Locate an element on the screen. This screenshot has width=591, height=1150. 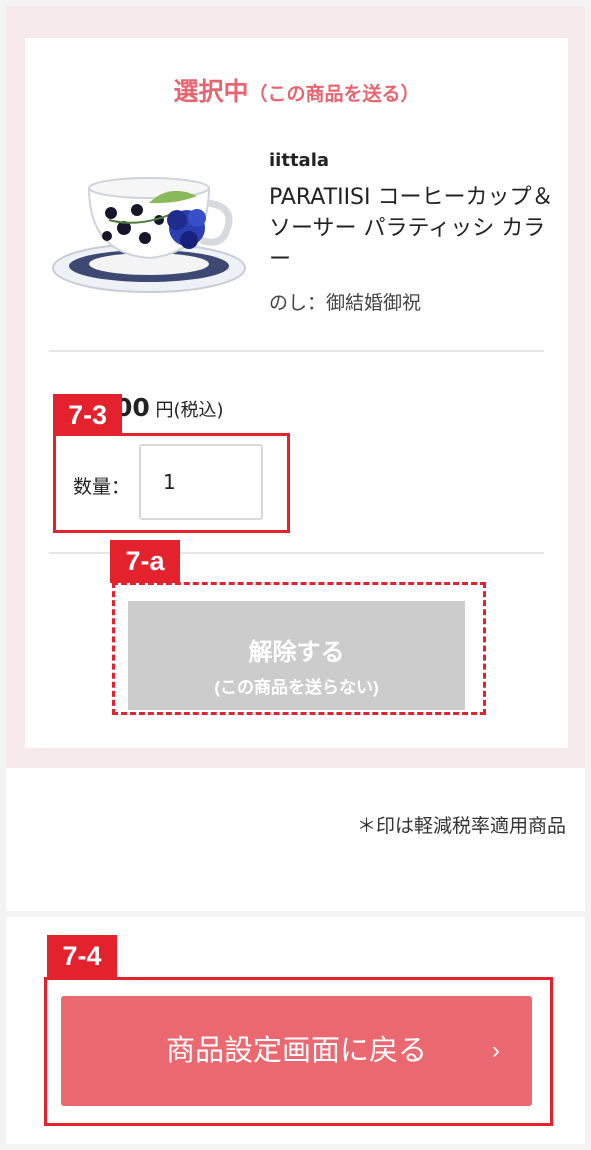
reduced-tax-note: ＊印は軽減税率適用商品 is located at coordinates (461, 826).